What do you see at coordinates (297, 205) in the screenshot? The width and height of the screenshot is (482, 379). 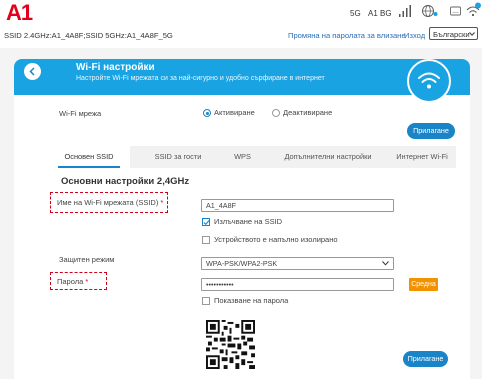 I see `ssid-input: A1_4A8F` at bounding box center [297, 205].